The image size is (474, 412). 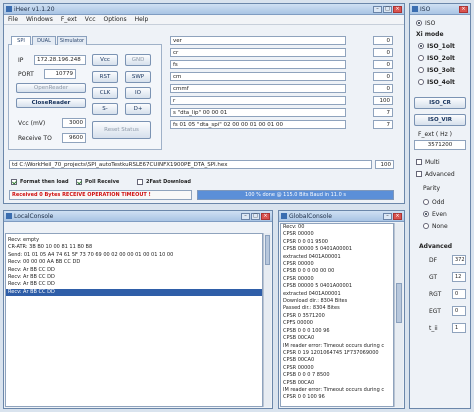 What do you see at coordinates (72, 40) in the screenshot?
I see `tab-simulator: Simulator` at bounding box center [72, 40].